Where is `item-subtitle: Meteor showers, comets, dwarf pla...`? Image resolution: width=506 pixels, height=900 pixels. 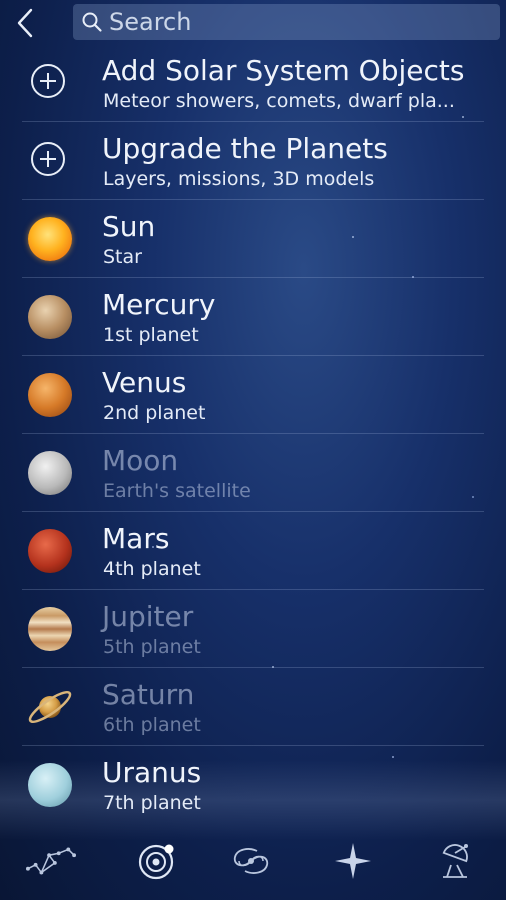 item-subtitle: Meteor showers, comets, dwarf pla... is located at coordinates (279, 101).